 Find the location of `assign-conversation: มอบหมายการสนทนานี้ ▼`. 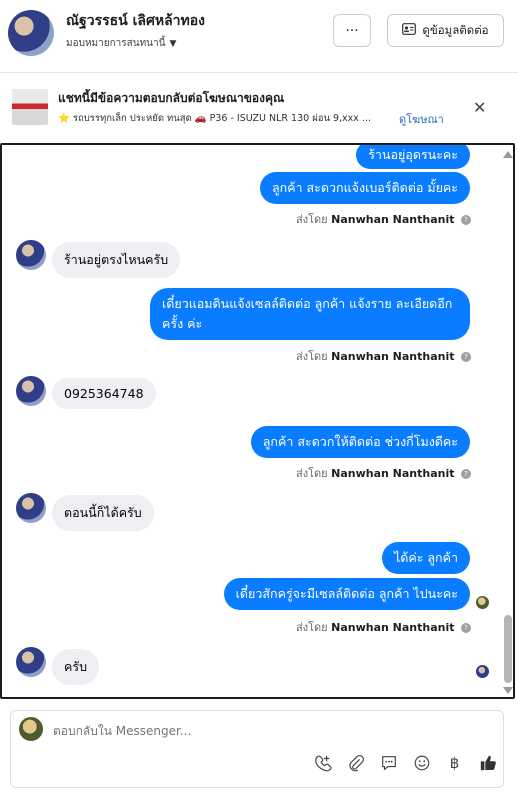

assign-conversation: มอบหมายการสนทนานี้ ▼ is located at coordinates (121, 43).